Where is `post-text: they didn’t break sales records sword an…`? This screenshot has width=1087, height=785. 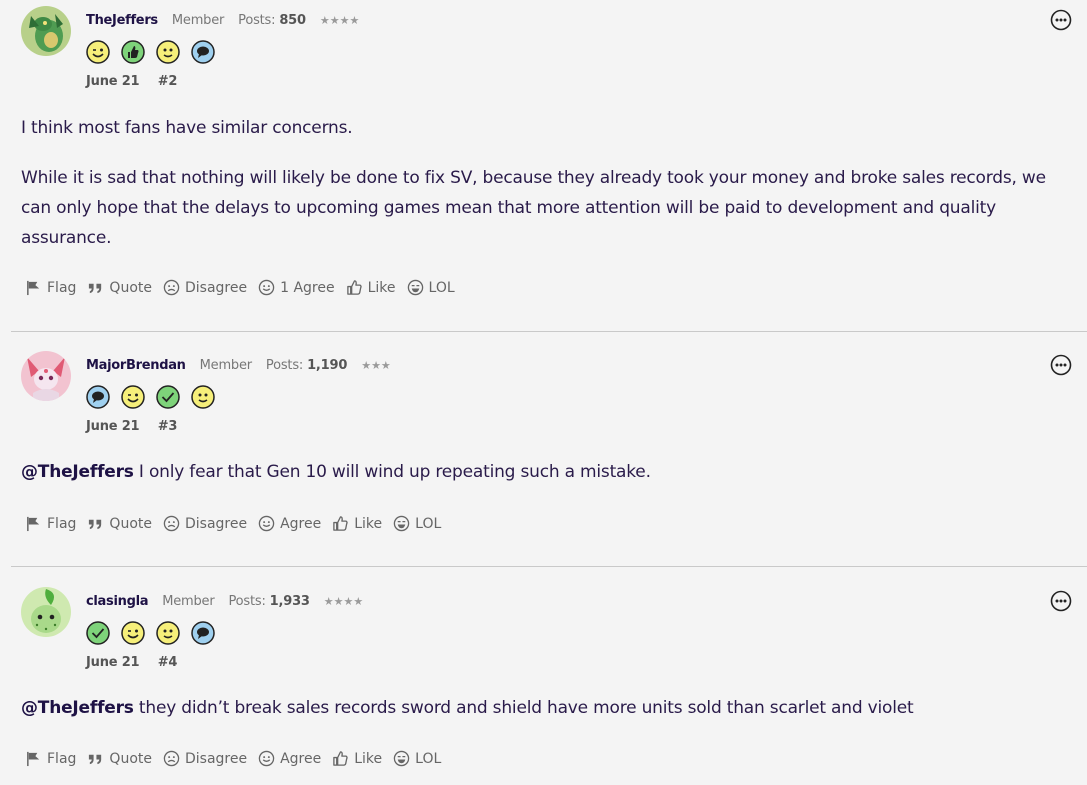
post-text: they didn’t break sales records sword an… is located at coordinates (523, 708).